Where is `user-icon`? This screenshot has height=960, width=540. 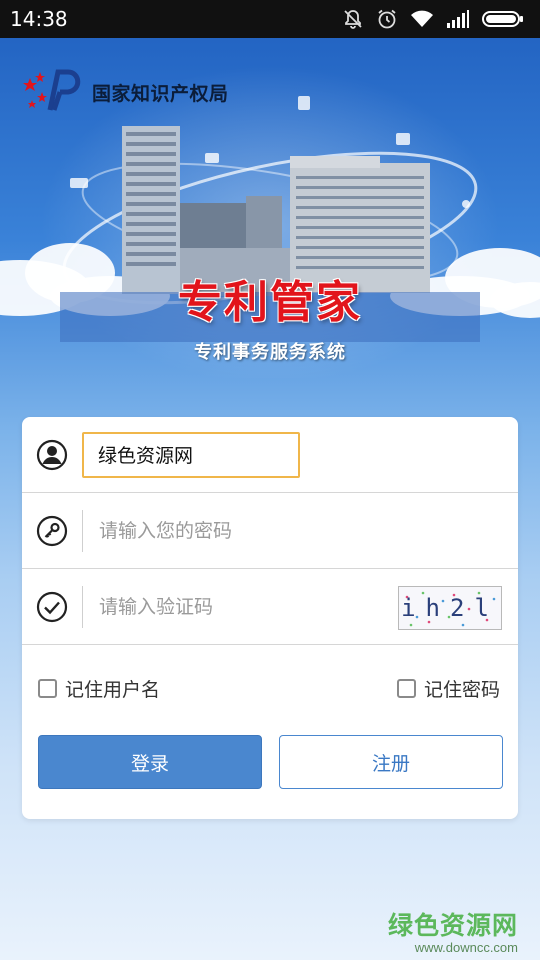
user-icon is located at coordinates (52, 455).